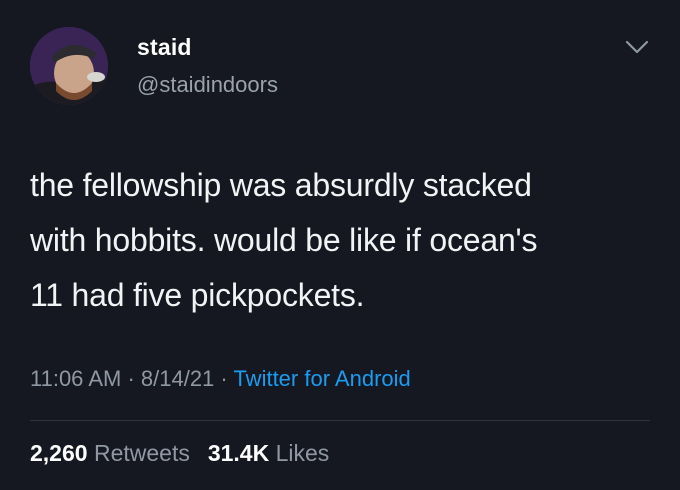 This screenshot has width=680, height=490. What do you see at coordinates (59, 453) in the screenshot?
I see `retweets-count: 2,260` at bounding box center [59, 453].